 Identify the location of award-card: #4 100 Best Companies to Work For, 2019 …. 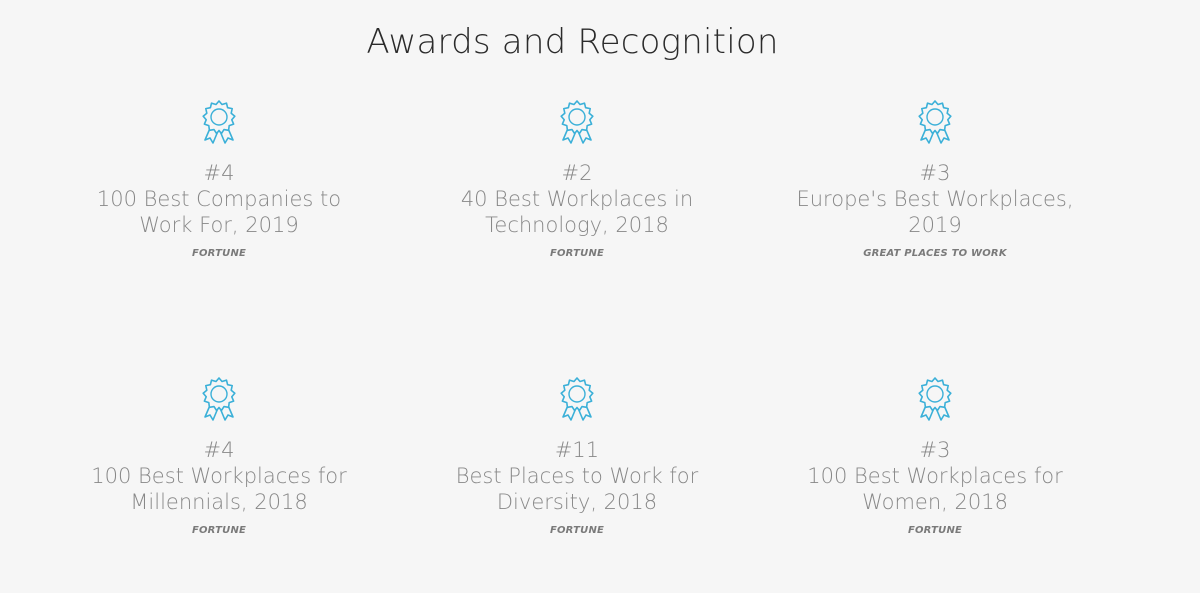
(219, 179).